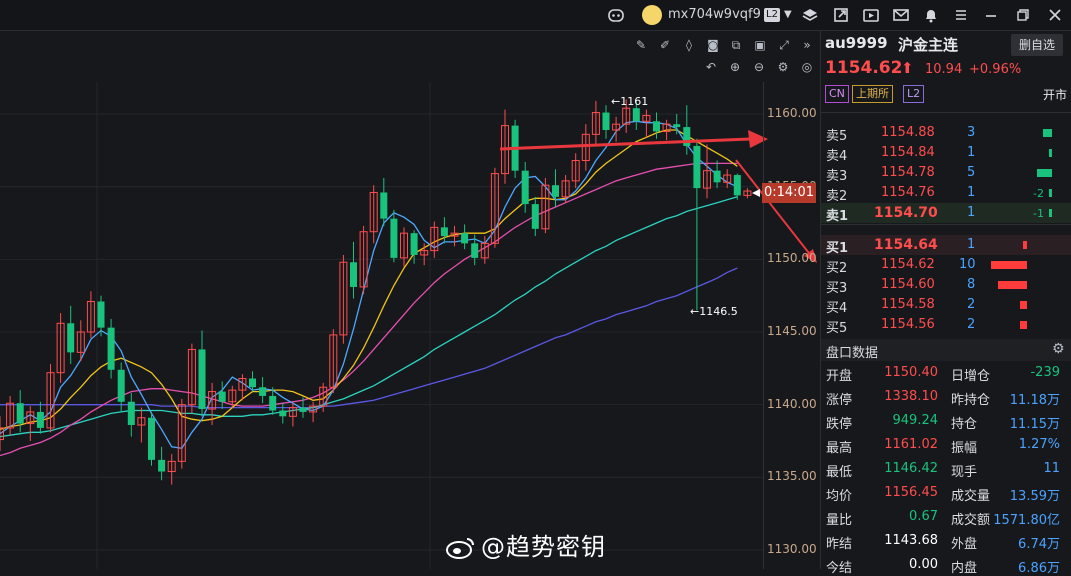  Describe the element at coordinates (689, 45) in the screenshot. I see `drop-icon: ◊` at that location.